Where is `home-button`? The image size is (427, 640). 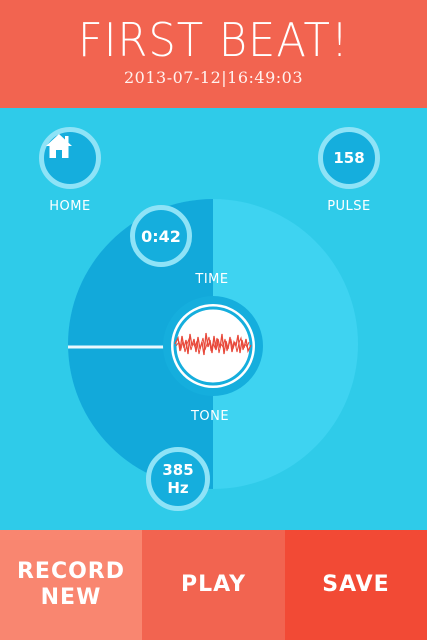 home-button is located at coordinates (70, 158).